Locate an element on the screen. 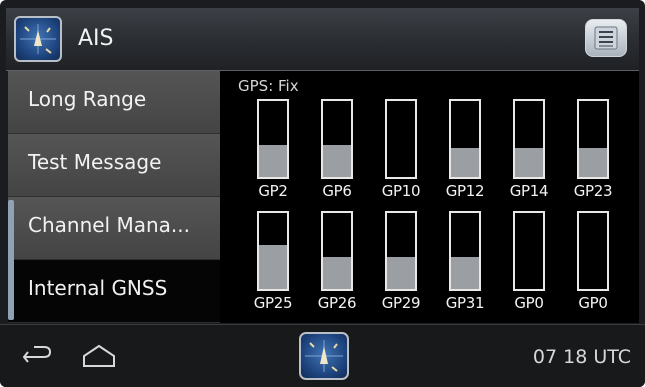  home-icon is located at coordinates (99, 357).